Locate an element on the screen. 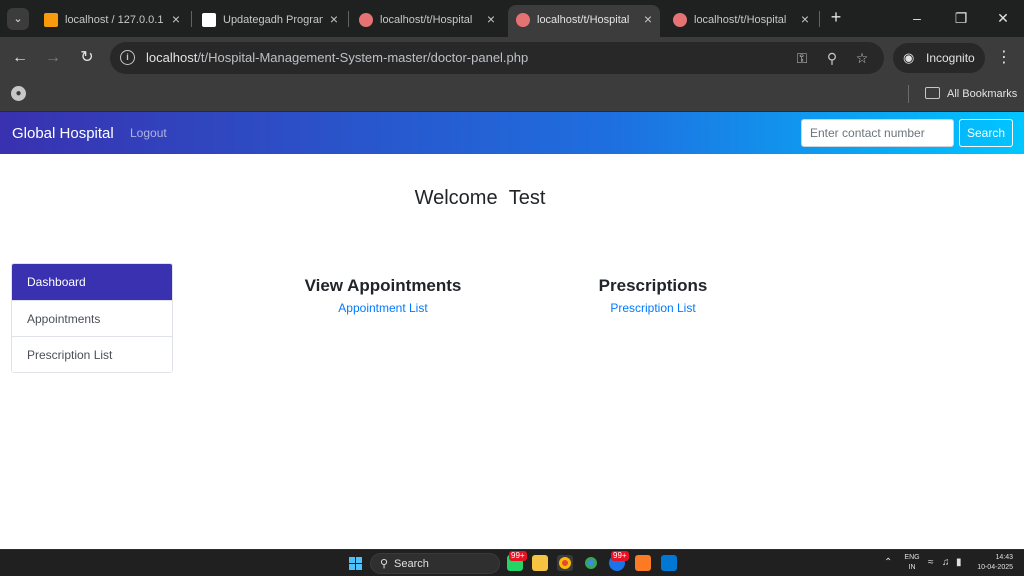 The width and height of the screenshot is (1024, 576). bookmarks-bar: ● All Bookmarks is located at coordinates (512, 95).